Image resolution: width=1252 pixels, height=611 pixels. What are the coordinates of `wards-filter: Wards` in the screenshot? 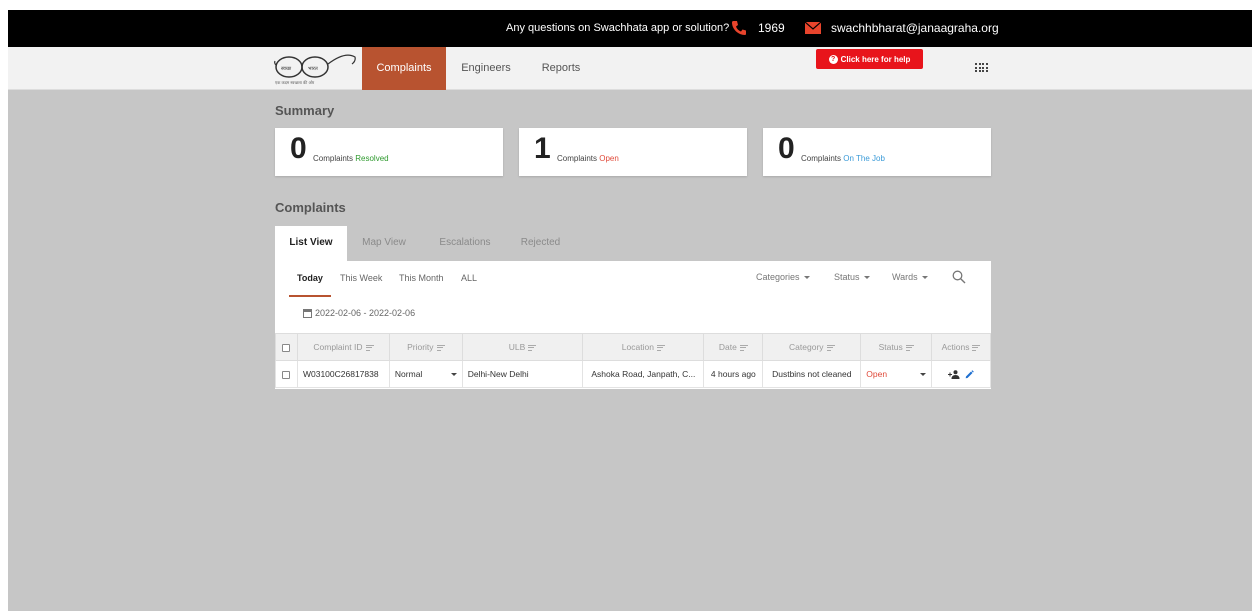 It's located at (910, 277).